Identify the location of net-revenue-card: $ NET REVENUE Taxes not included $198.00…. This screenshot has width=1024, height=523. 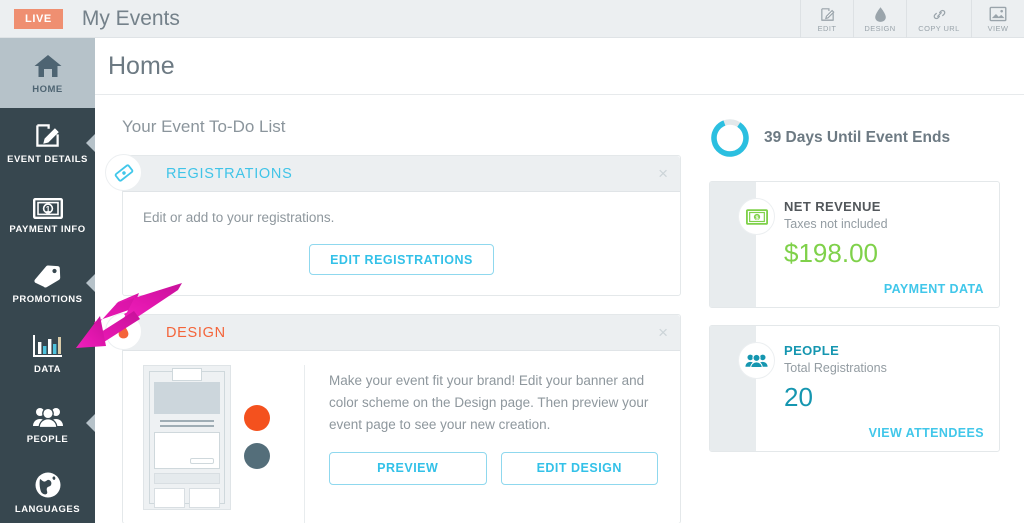
(854, 244).